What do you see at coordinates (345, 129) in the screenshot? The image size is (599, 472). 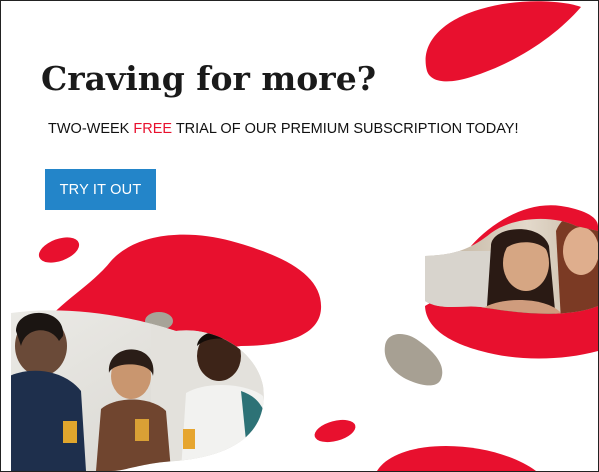 I see `promo-subtitle-suffix: TRIAL OF OUR PREMIUM SUBSCRIPTION TODAY!` at bounding box center [345, 129].